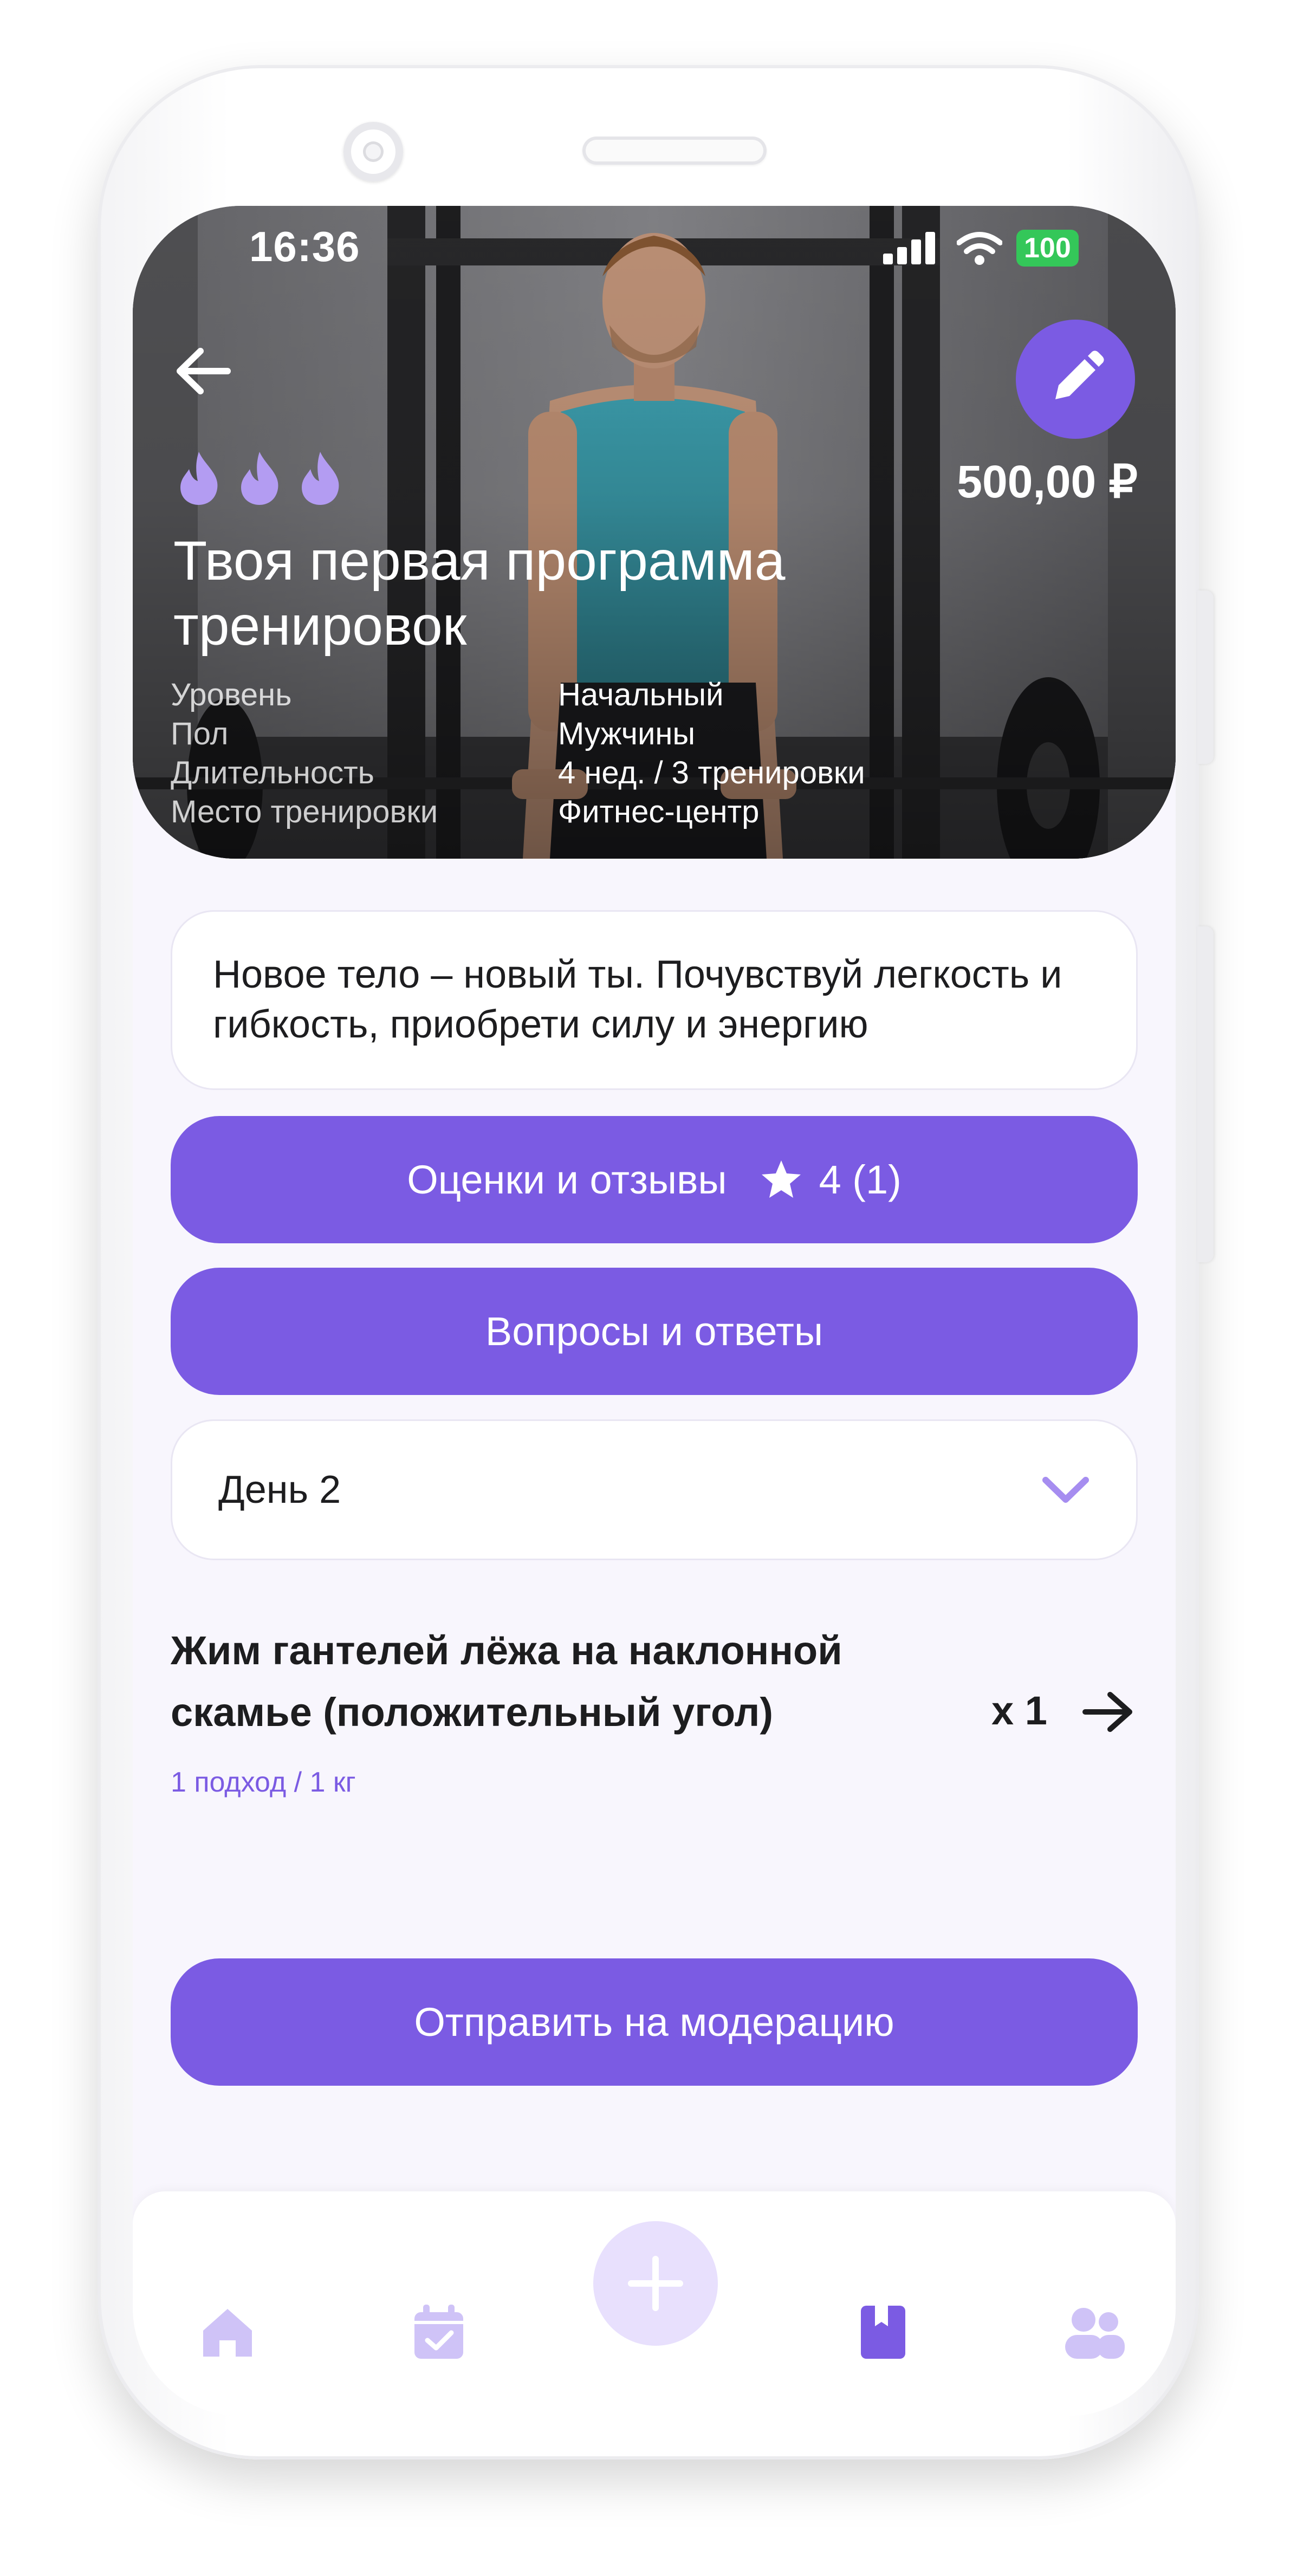 The width and height of the screenshot is (1310, 2576). I want to click on nav-calendar, so click(439, 2332).